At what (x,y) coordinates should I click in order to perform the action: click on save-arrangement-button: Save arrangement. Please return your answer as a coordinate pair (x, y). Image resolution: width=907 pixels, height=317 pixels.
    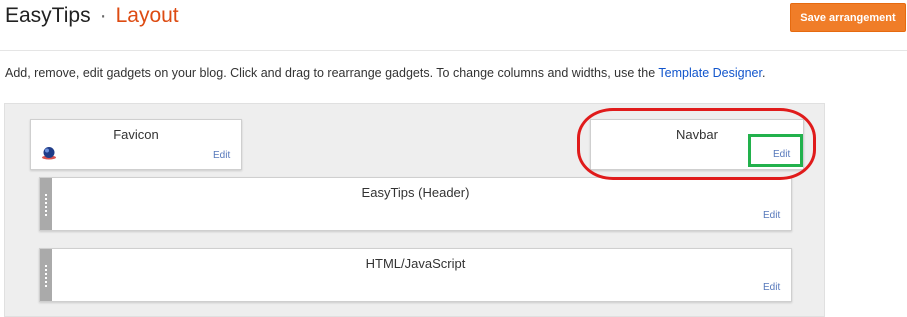
    Looking at the image, I should click on (848, 17).